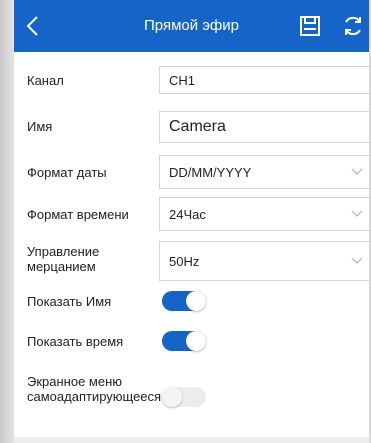 This screenshot has width=371, height=443. I want to click on device-bezel, so click(7, 221).